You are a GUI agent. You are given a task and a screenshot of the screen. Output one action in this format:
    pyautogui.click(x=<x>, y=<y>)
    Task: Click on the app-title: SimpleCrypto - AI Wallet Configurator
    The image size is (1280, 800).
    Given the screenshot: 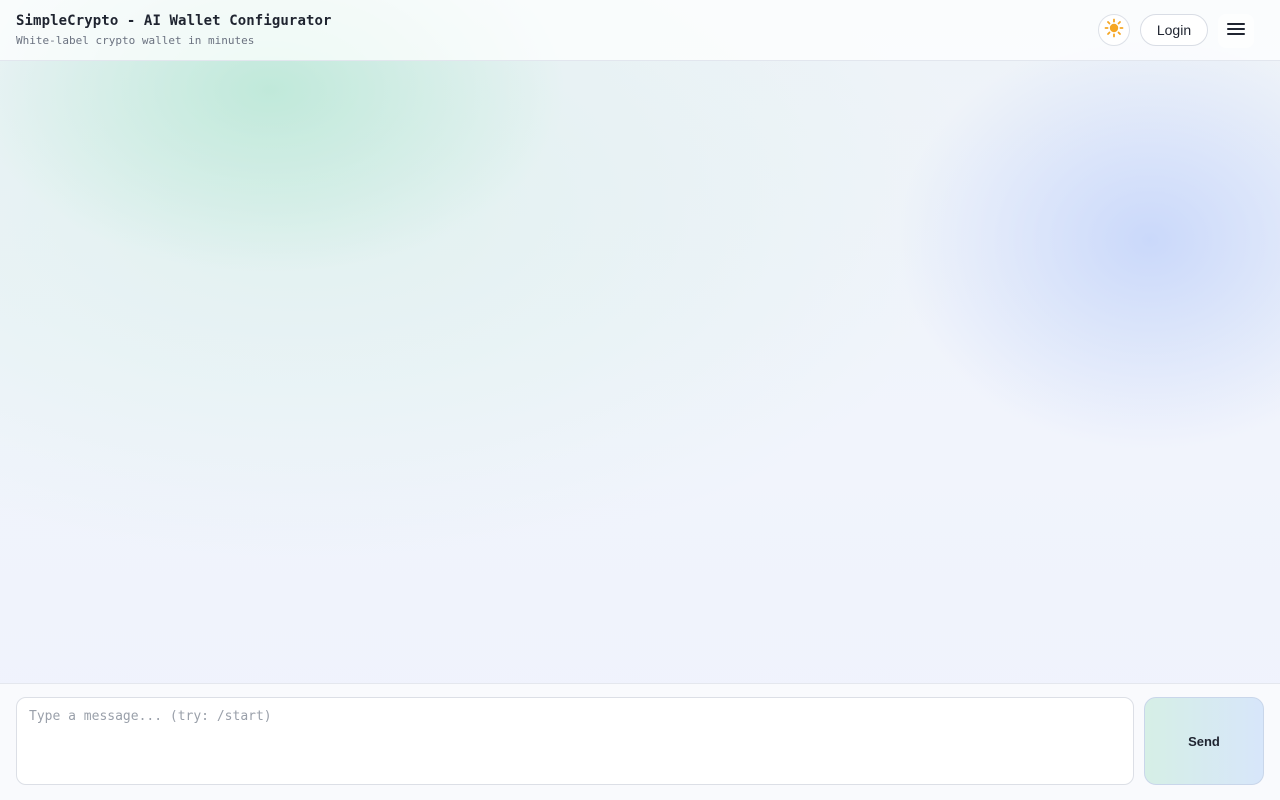 What is the action you would take?
    pyautogui.click(x=174, y=21)
    